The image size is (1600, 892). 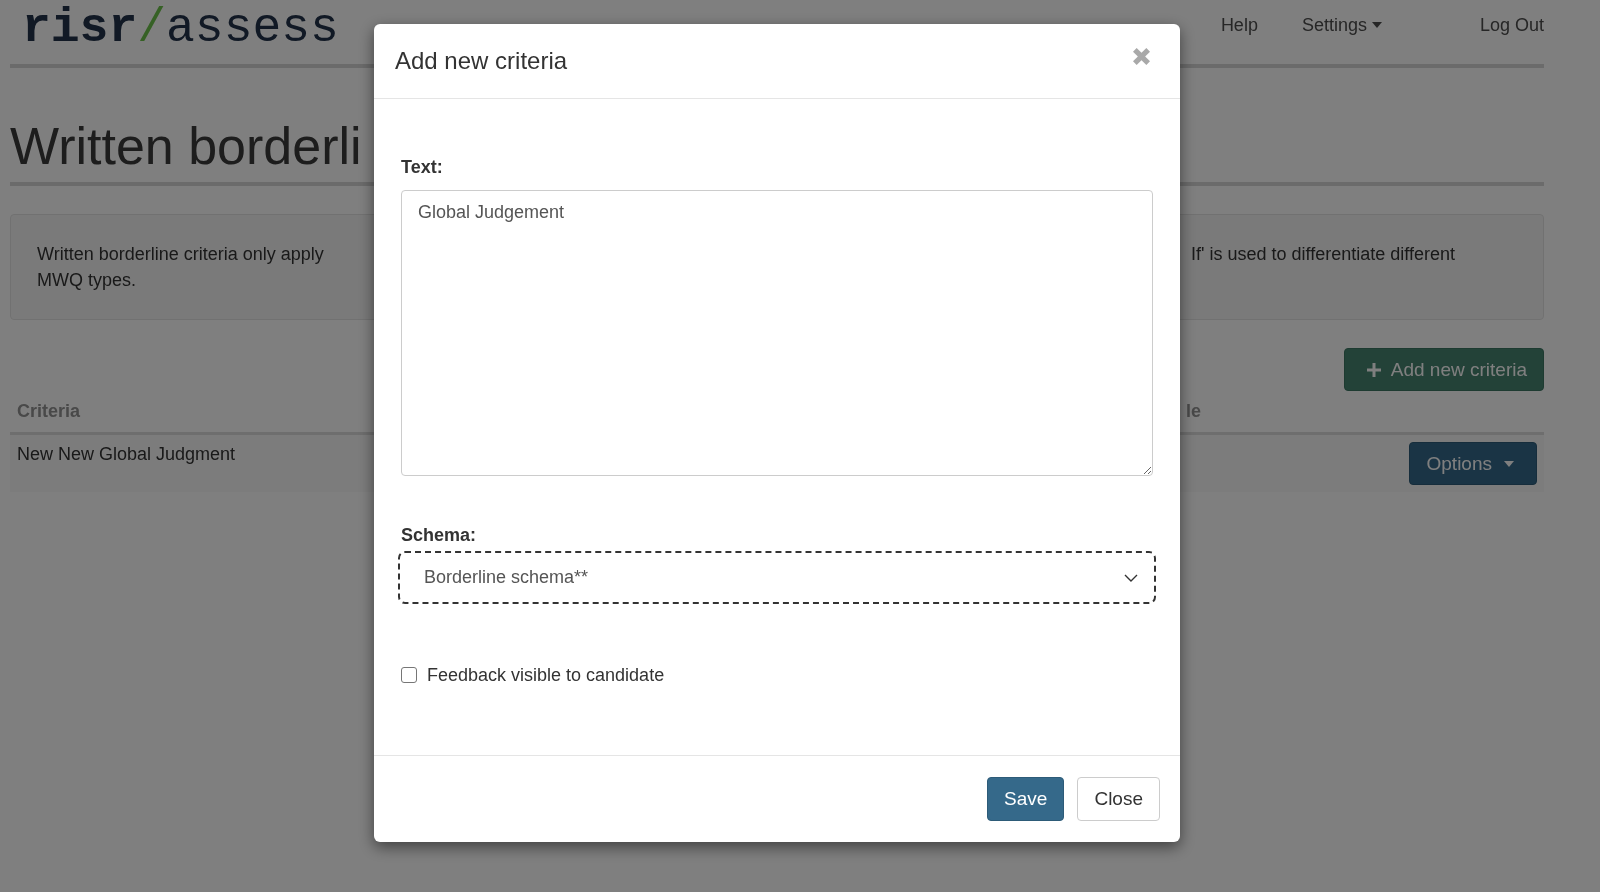 I want to click on modal-title: Add new criteria, so click(x=481, y=61).